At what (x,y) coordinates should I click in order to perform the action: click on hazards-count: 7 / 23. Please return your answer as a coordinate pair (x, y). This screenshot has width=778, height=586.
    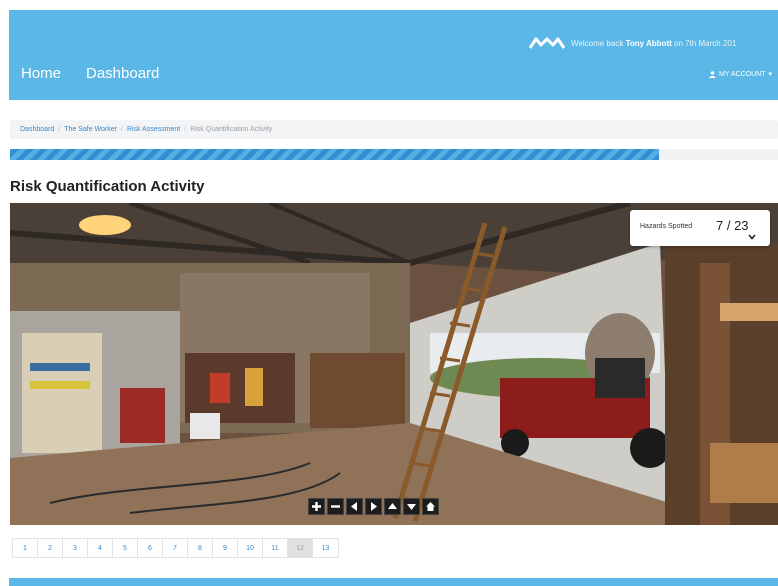
    Looking at the image, I should click on (732, 225).